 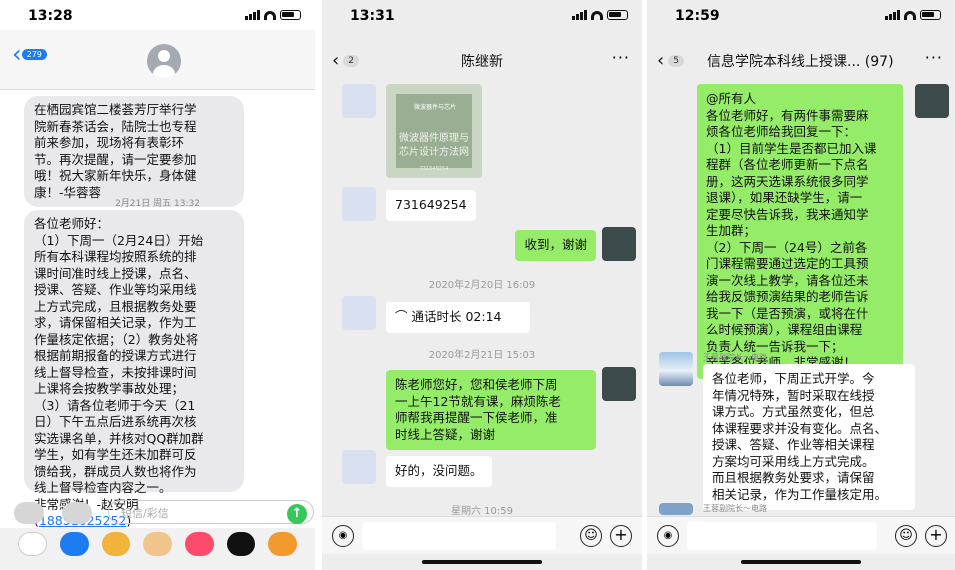 What do you see at coordinates (211, 512) in the screenshot?
I see `sms-message-input: 短信/彩信 ↑` at bounding box center [211, 512].